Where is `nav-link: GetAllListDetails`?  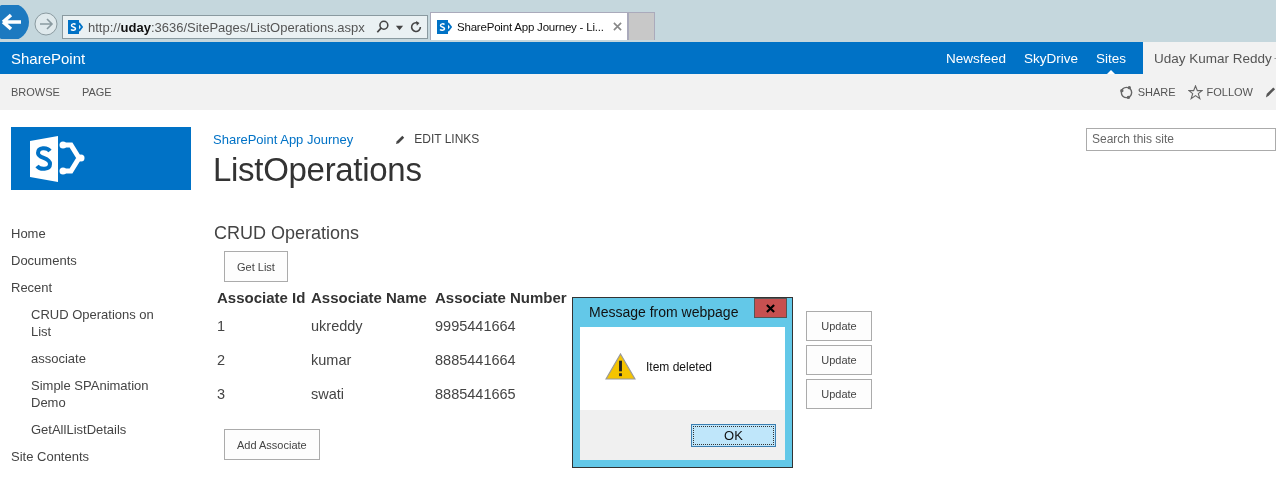
nav-link: GetAllListDetails is located at coordinates (80, 429).